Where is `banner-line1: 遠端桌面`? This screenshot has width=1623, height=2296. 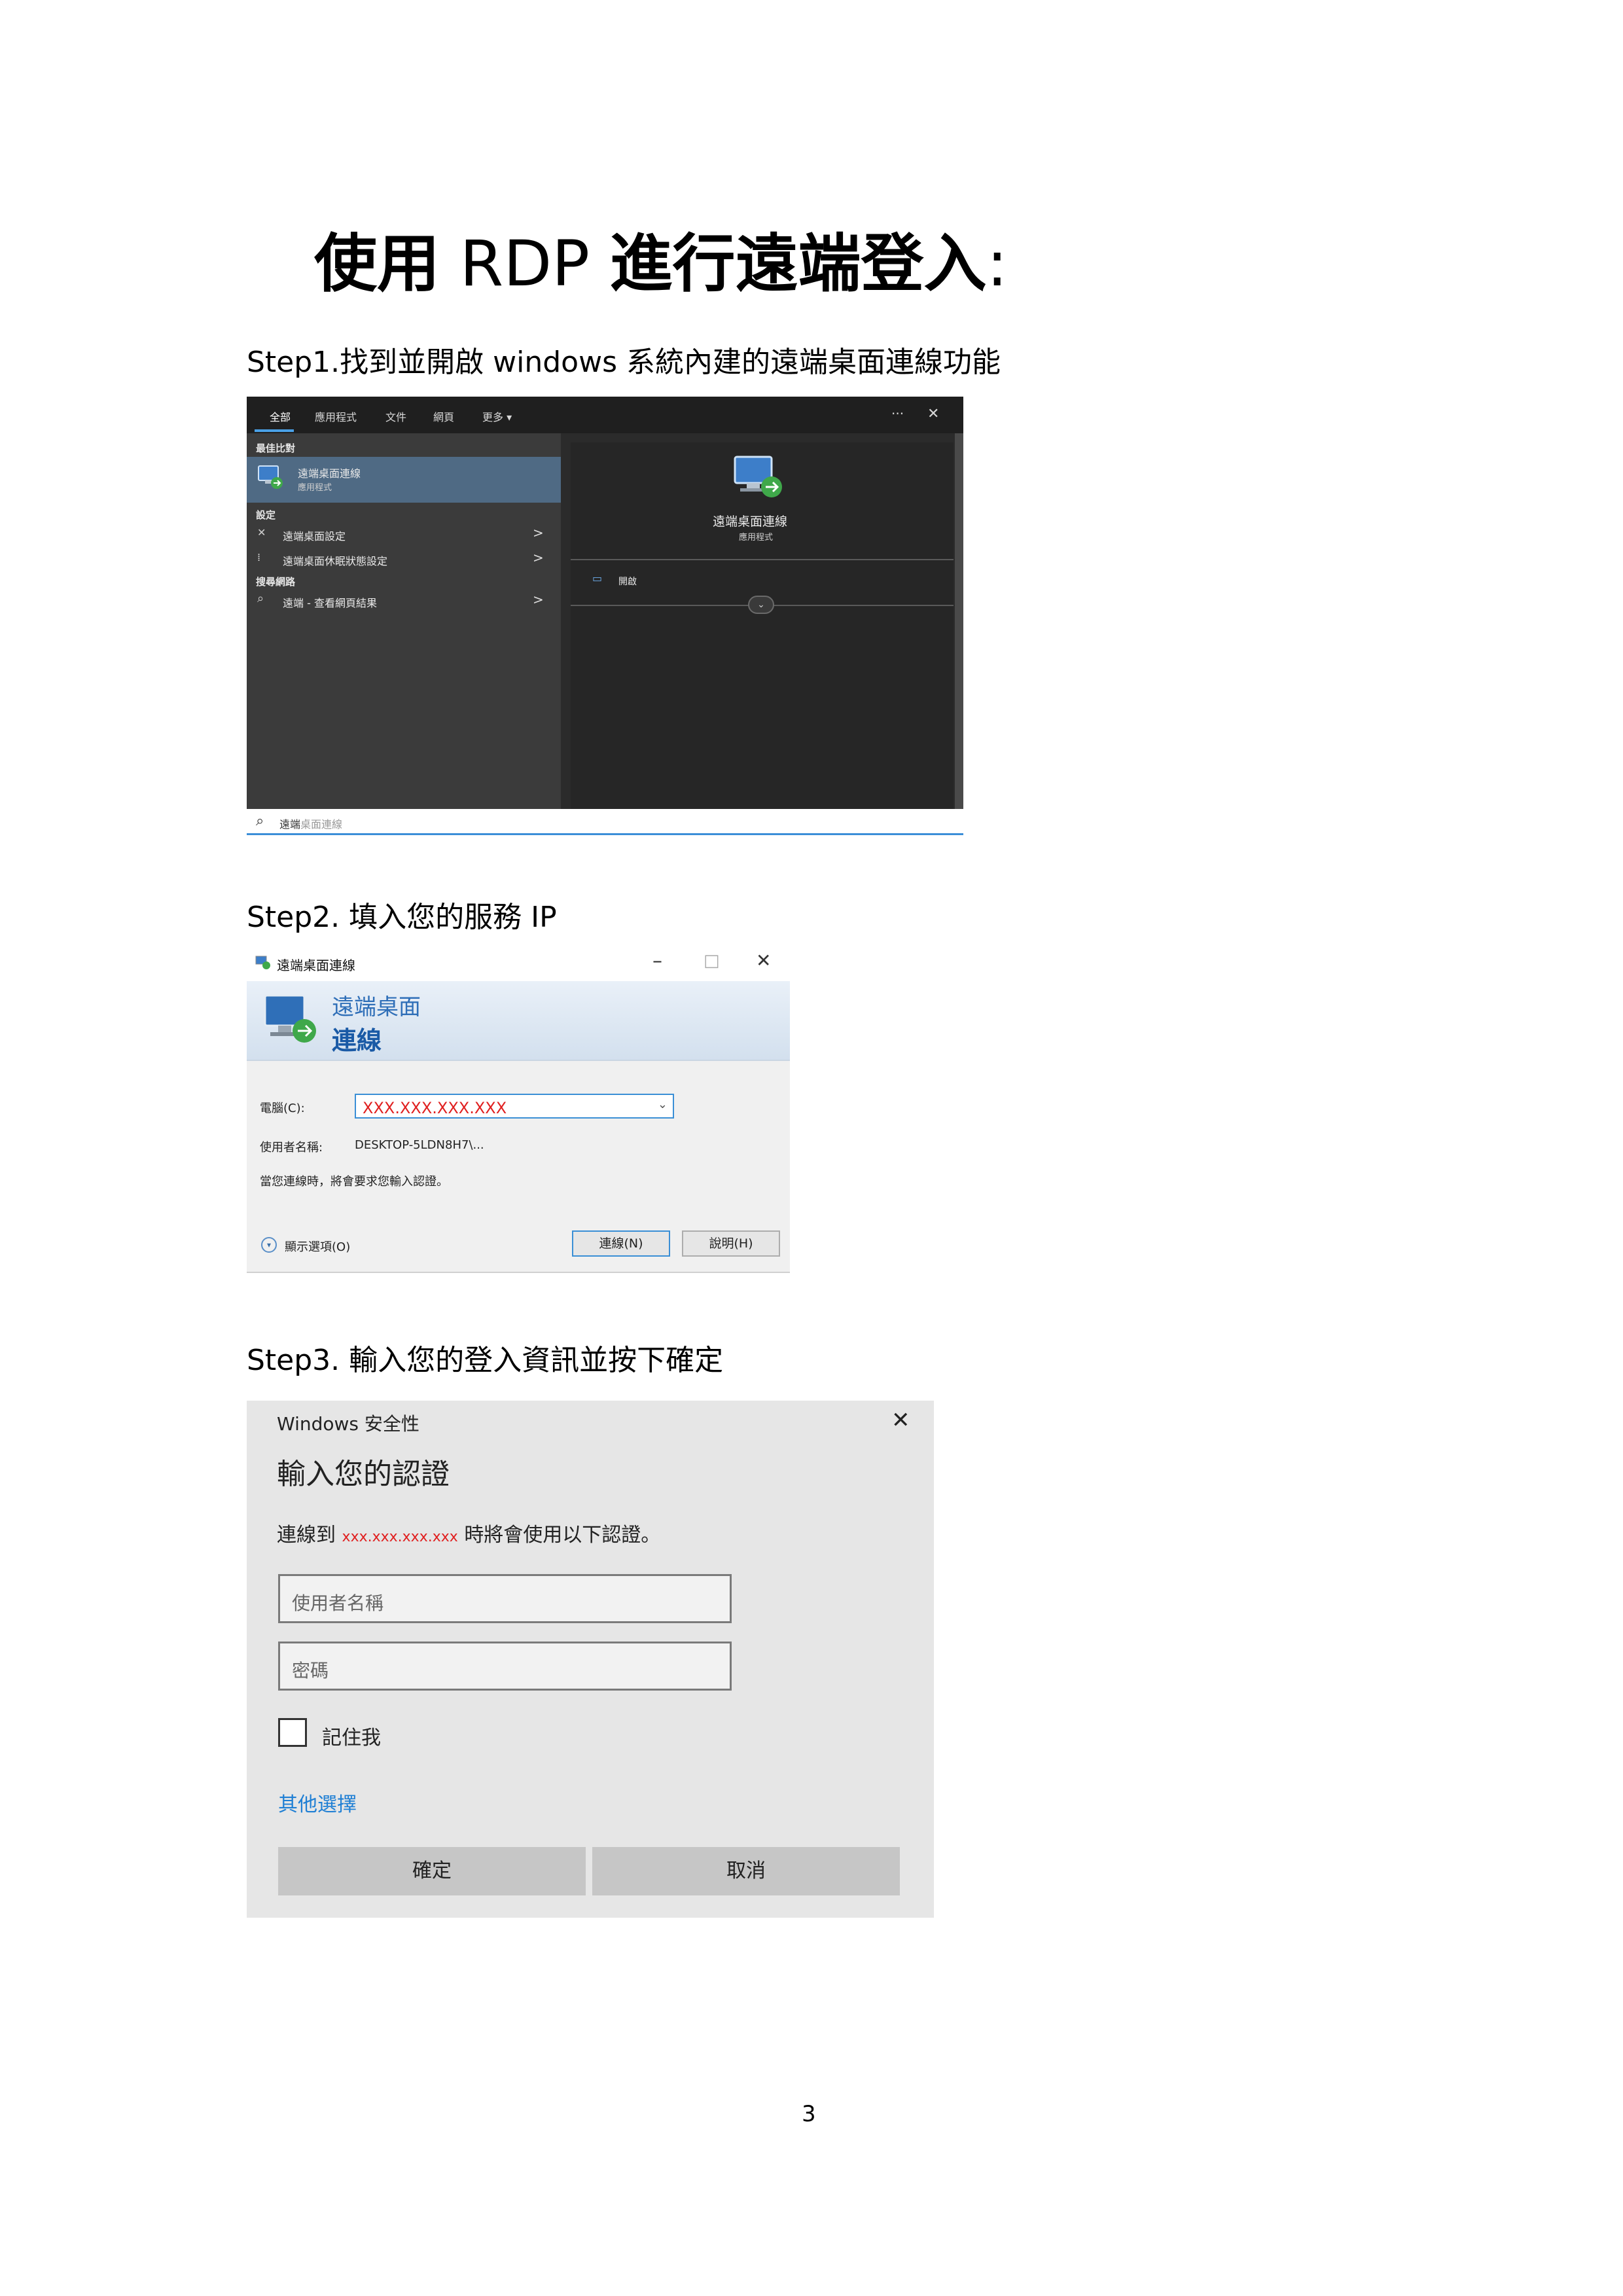
banner-line1: 遠端桌面 is located at coordinates (376, 1007).